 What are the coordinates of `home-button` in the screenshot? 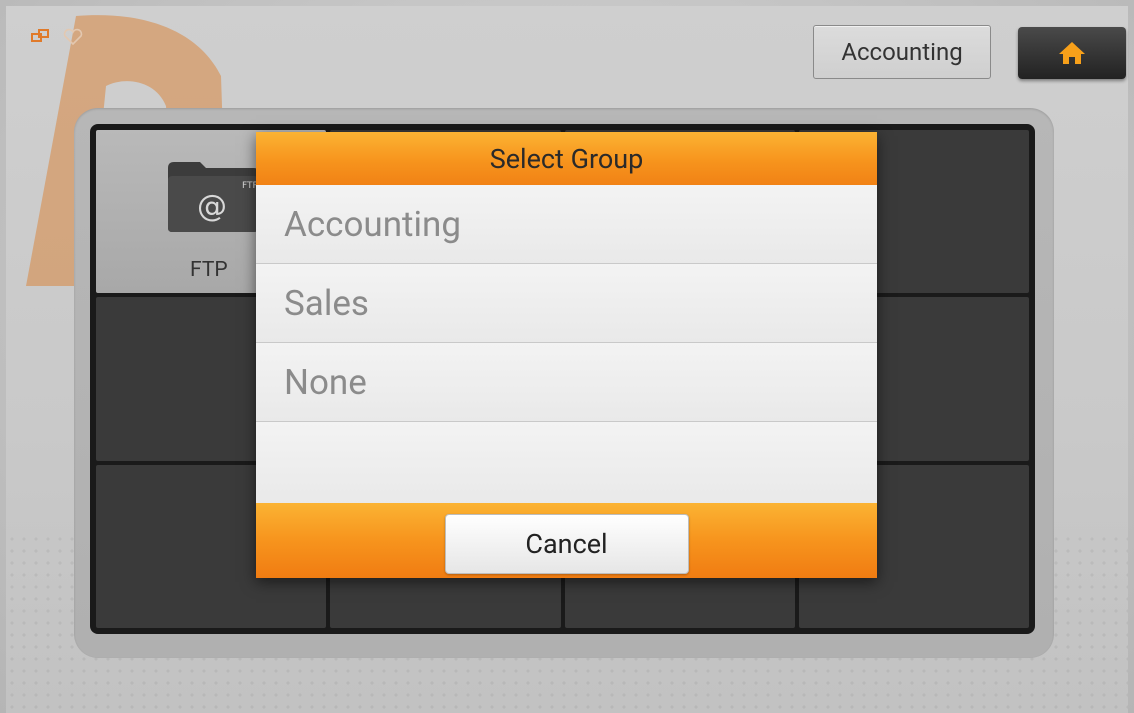 It's located at (1072, 53).